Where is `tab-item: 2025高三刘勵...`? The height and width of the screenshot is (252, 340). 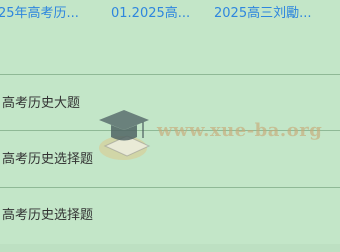
tab-item: 2025高三刘勵... is located at coordinates (277, 14).